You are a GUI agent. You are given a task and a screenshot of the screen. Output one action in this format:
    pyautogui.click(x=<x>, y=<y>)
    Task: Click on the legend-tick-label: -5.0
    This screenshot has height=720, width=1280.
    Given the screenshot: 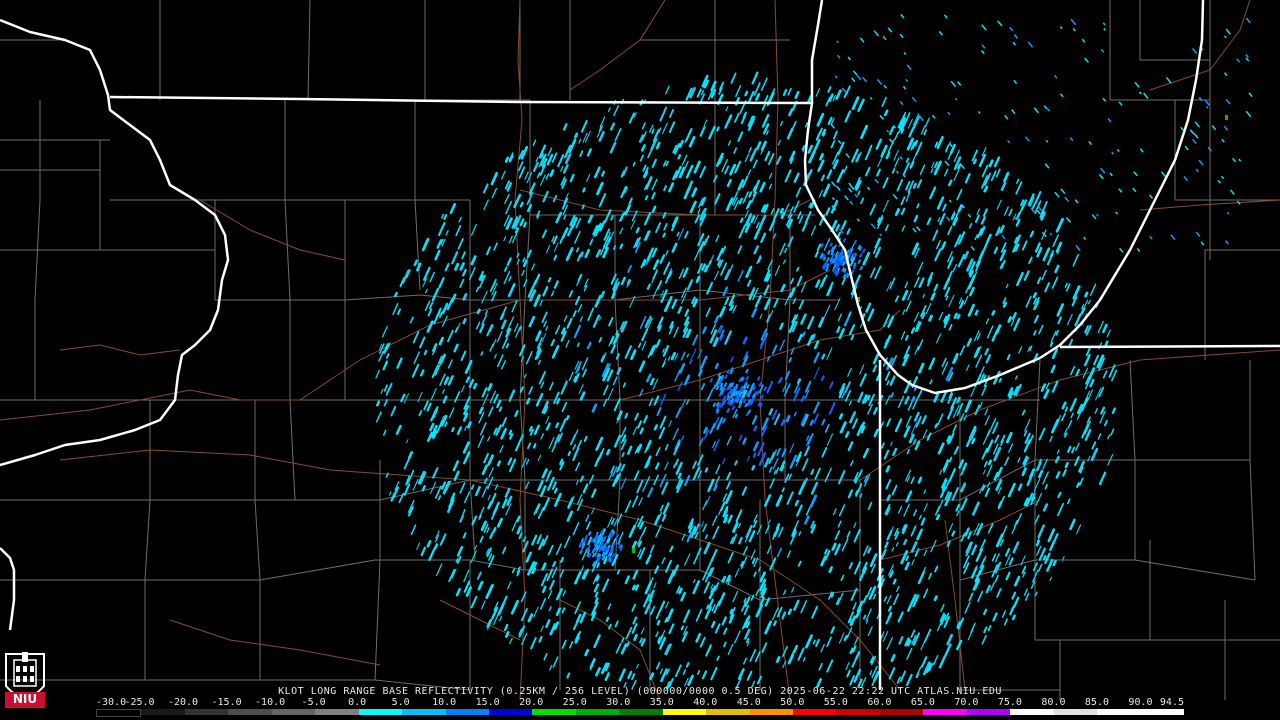 What is the action you would take?
    pyautogui.click(x=313, y=702)
    